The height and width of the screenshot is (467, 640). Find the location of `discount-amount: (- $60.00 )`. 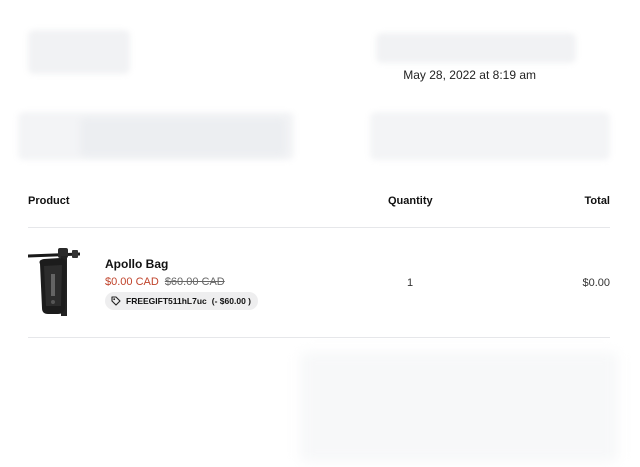

discount-amount: (- $60.00 ) is located at coordinates (231, 301).